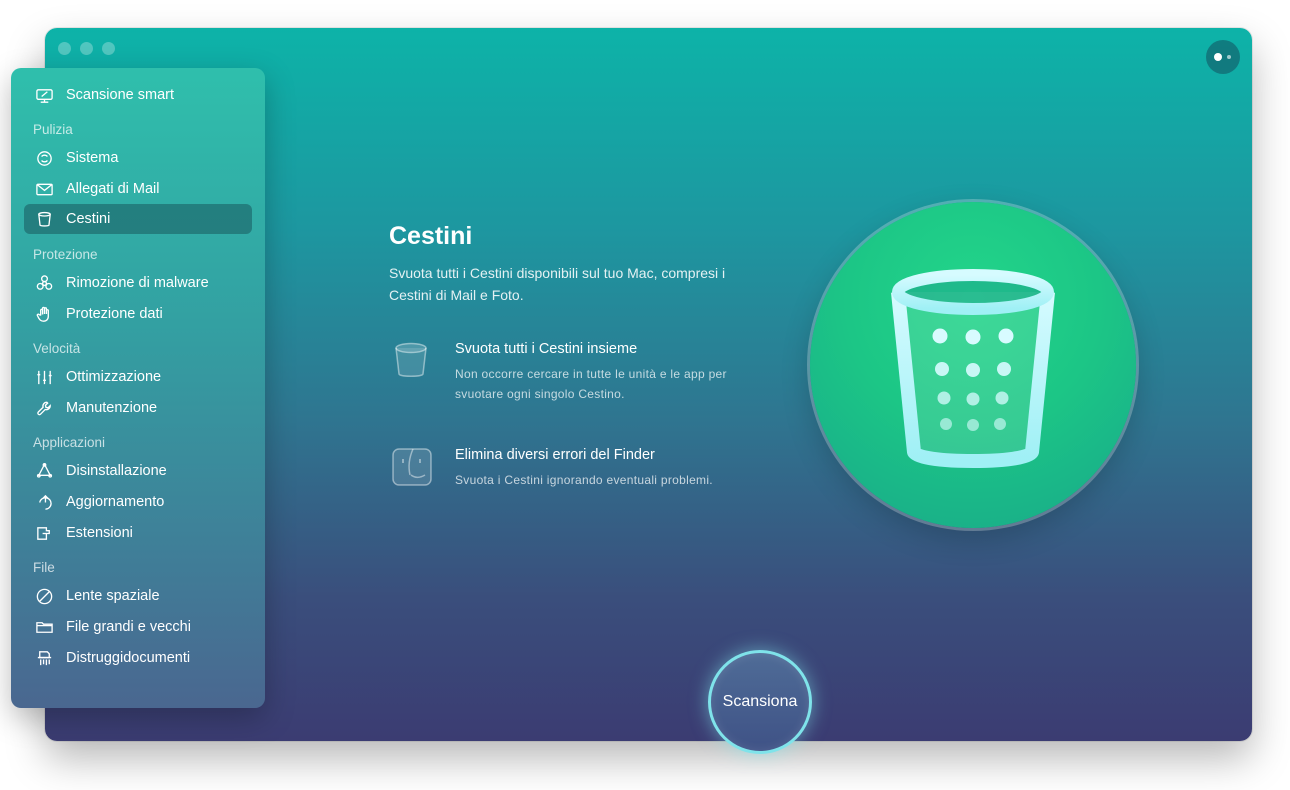 The height and width of the screenshot is (790, 1290). I want to click on minimize-window-button, so click(86, 48).